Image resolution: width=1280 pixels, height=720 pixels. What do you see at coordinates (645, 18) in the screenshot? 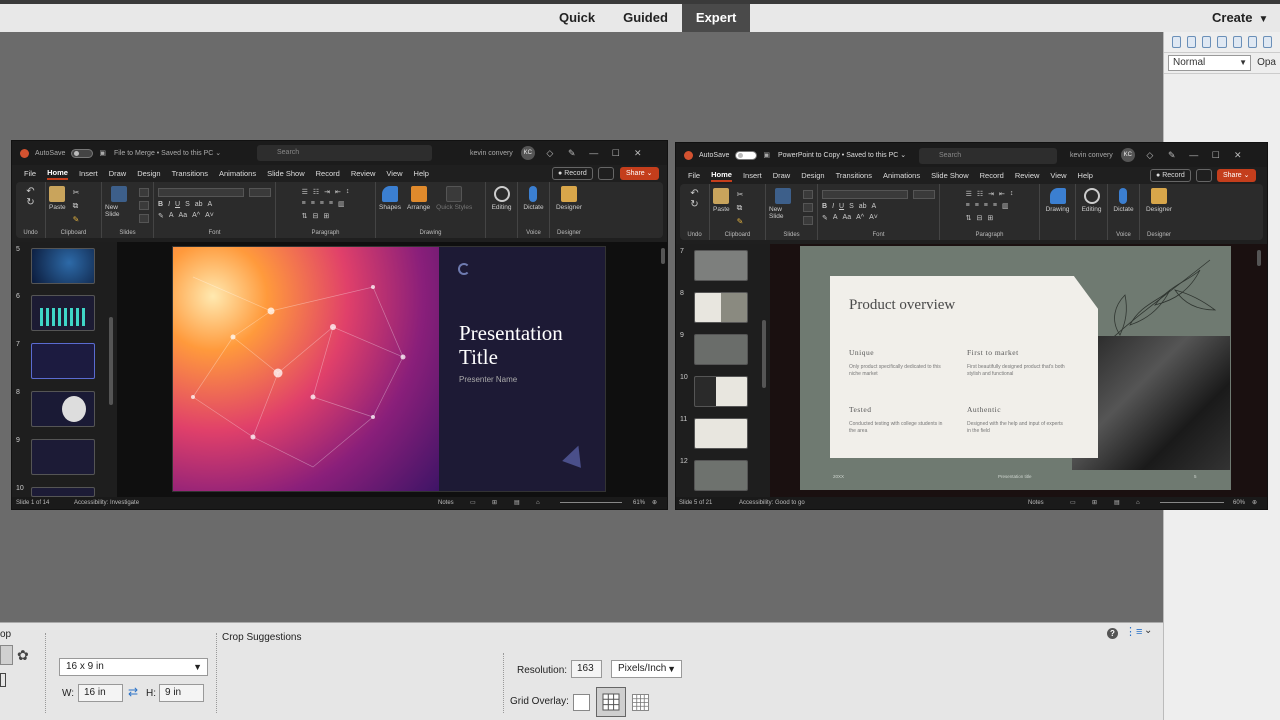
I see `mode-tab-guided: Guided` at bounding box center [645, 18].